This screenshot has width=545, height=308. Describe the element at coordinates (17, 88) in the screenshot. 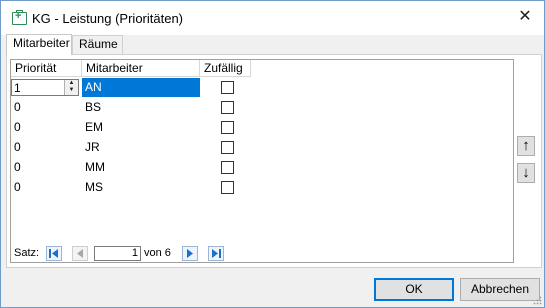

I see `priority-spinner-value: 1` at that location.